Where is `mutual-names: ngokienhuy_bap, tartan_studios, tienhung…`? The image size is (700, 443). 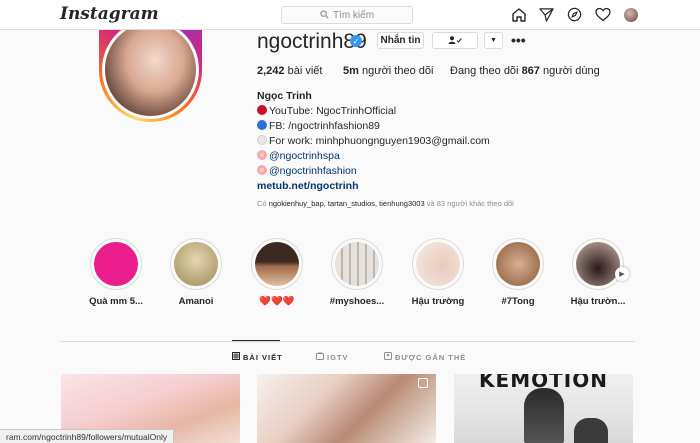
mutual-names: ngokienhuy_bap, tartan_studios, tienhung… is located at coordinates (346, 203).